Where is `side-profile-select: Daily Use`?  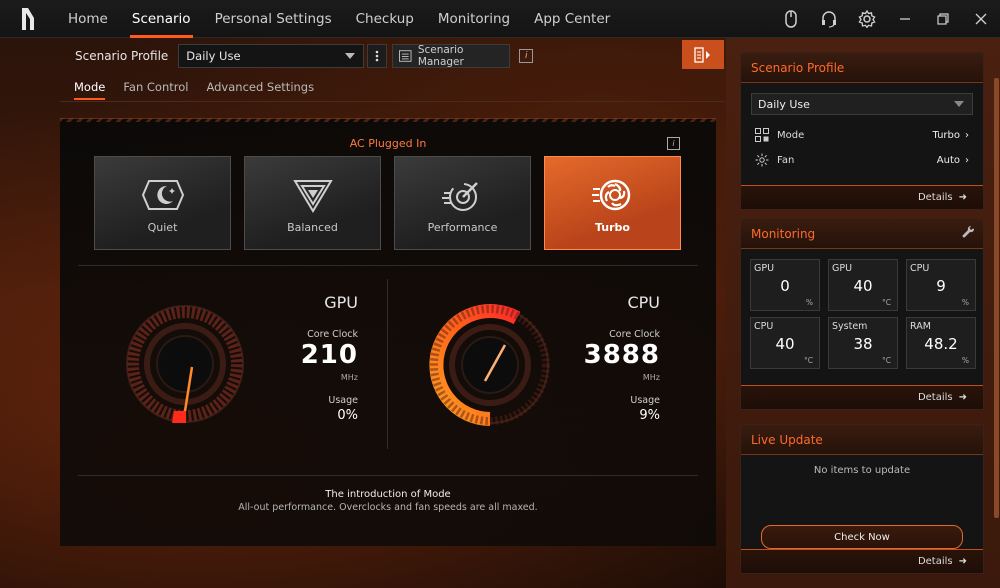 side-profile-select: Daily Use is located at coordinates (862, 104).